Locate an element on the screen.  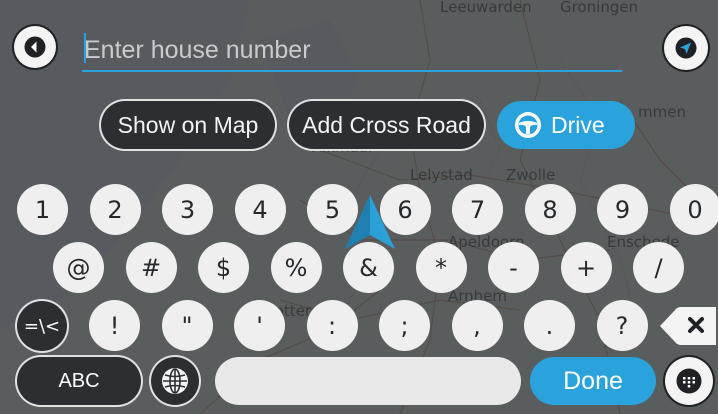
back-button is located at coordinates (35, 47).